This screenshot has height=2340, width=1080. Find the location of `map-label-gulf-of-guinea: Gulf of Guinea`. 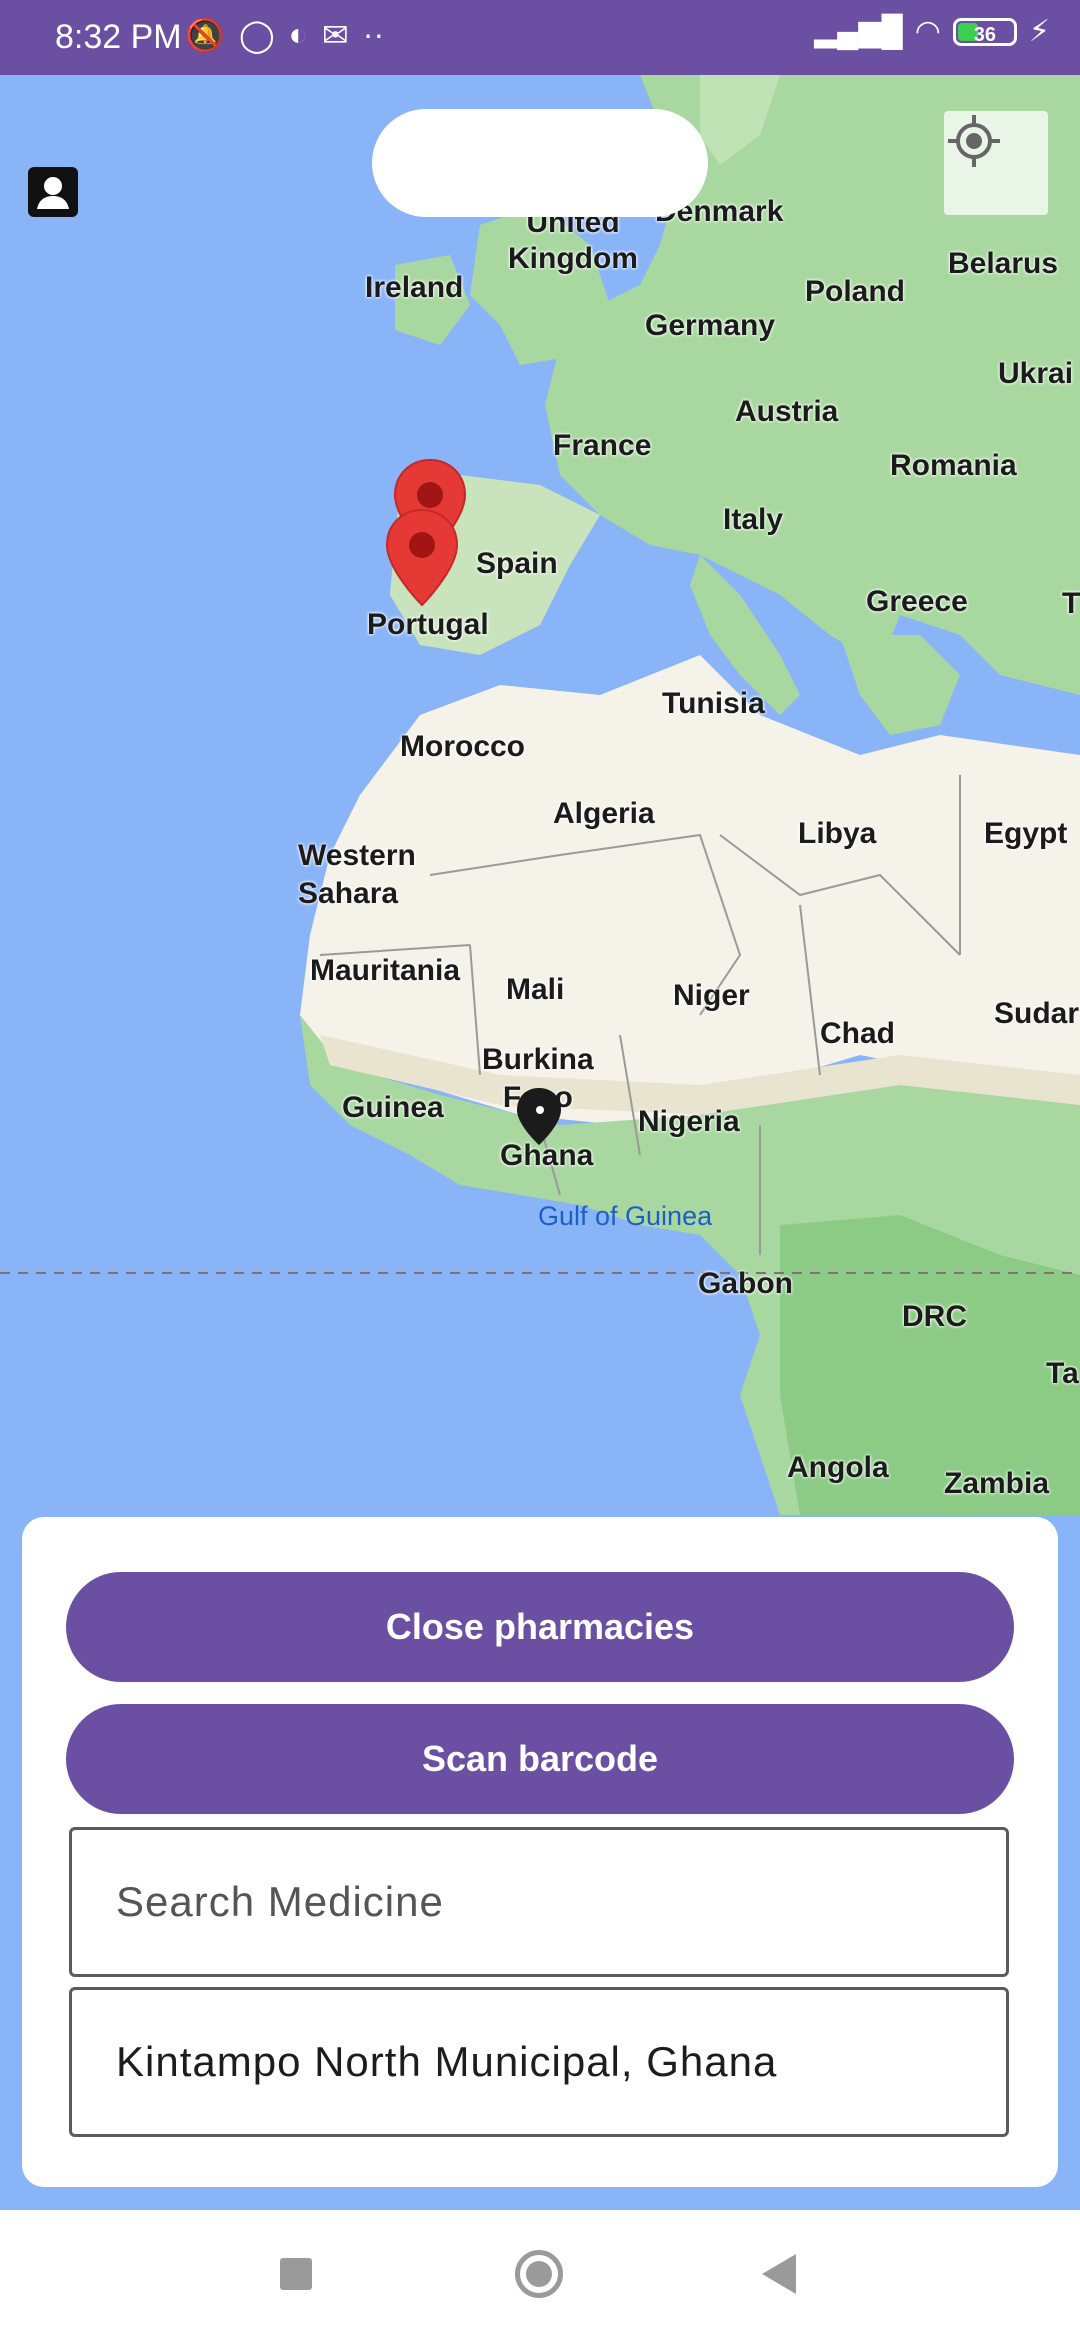

map-label-gulf-of-guinea: Gulf of Guinea is located at coordinates (625, 1216).